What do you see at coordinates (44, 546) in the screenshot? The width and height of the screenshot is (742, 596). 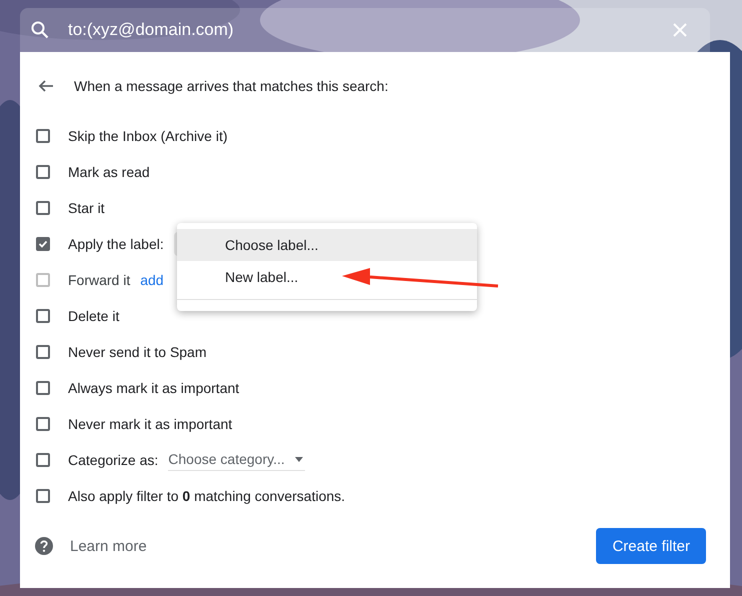 I see `help-icon` at bounding box center [44, 546].